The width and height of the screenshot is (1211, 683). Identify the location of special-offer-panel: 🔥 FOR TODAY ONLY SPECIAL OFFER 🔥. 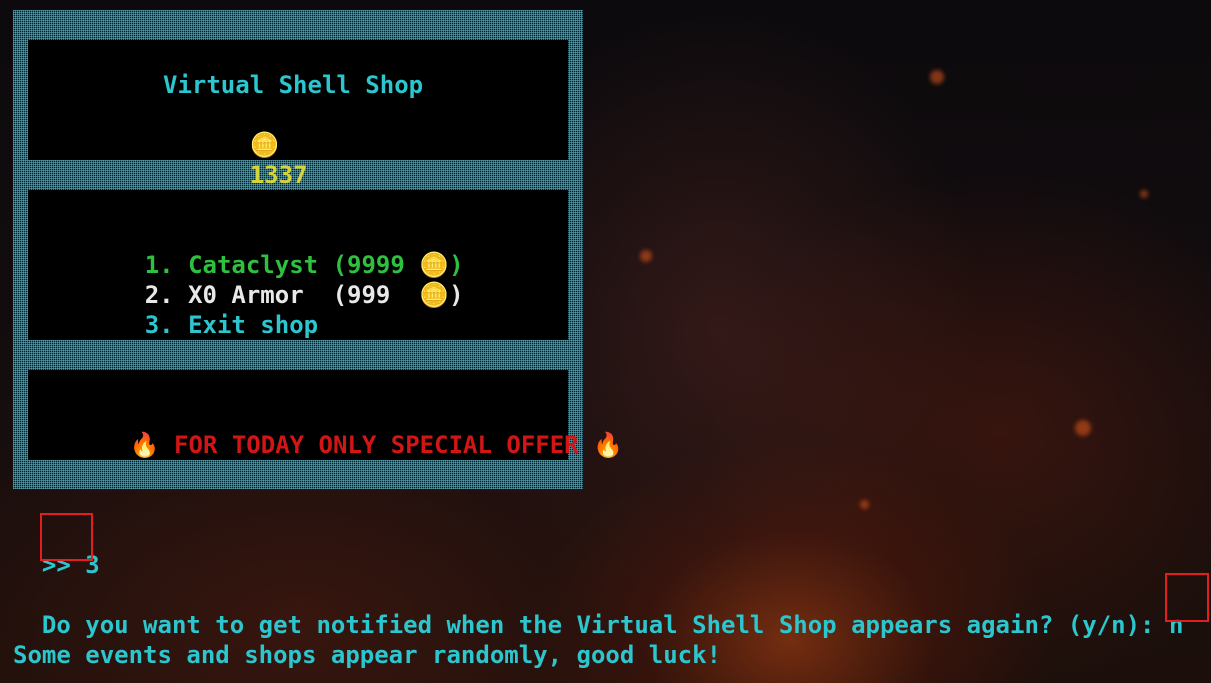
(325, 415).